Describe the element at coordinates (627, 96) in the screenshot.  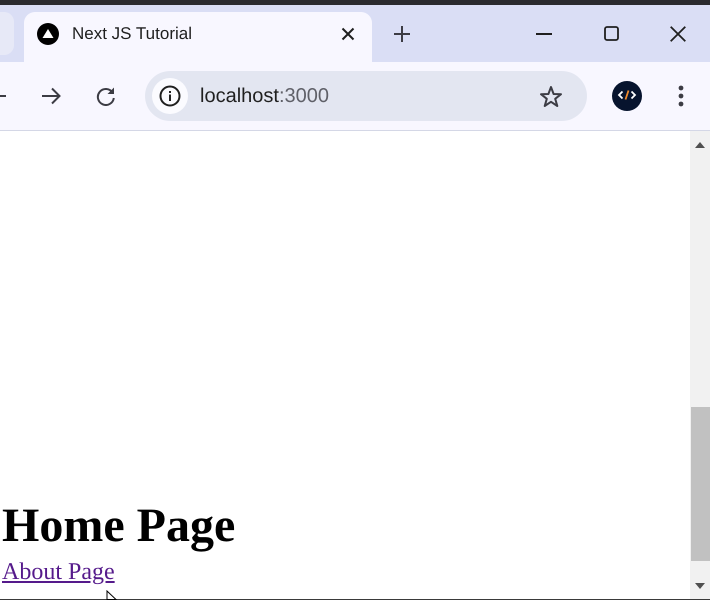
I see `profile-avatar-icon` at that location.